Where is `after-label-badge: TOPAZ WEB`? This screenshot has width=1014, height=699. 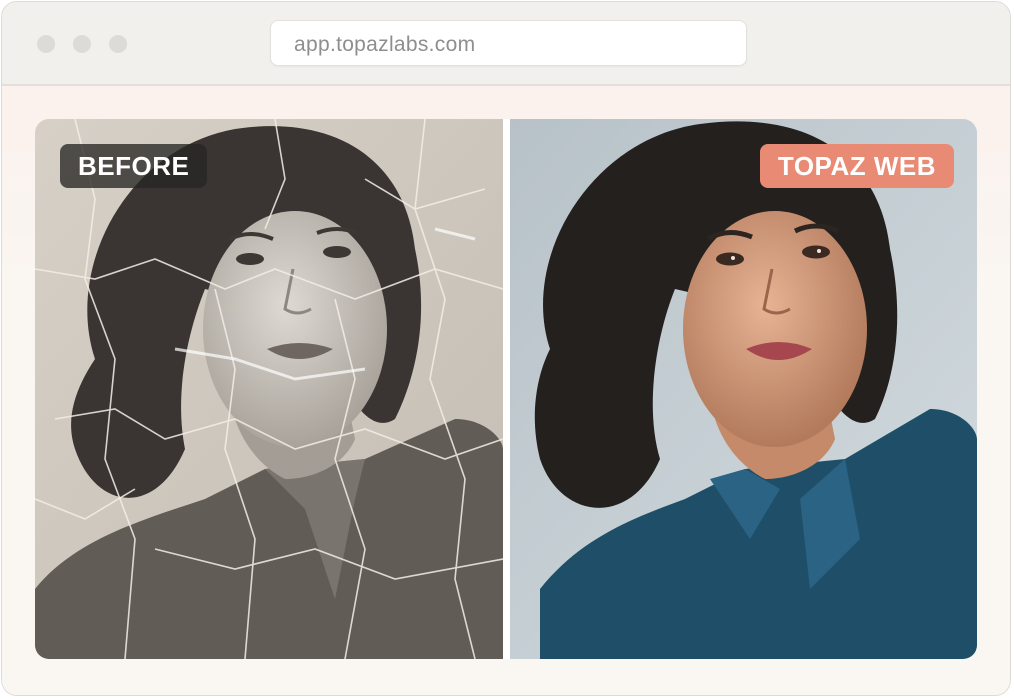 after-label-badge: TOPAZ WEB is located at coordinates (856, 166).